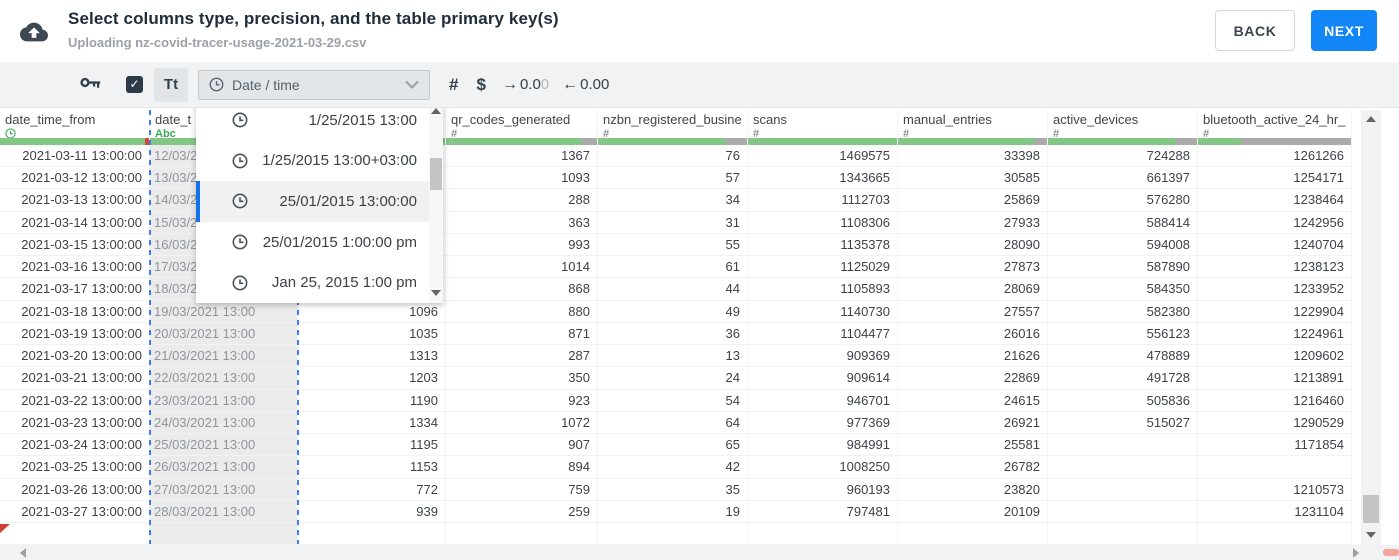 This screenshot has height=560, width=1399. What do you see at coordinates (75, 289) in the screenshot?
I see `cell: 2021-03-17 13:00:00` at bounding box center [75, 289].